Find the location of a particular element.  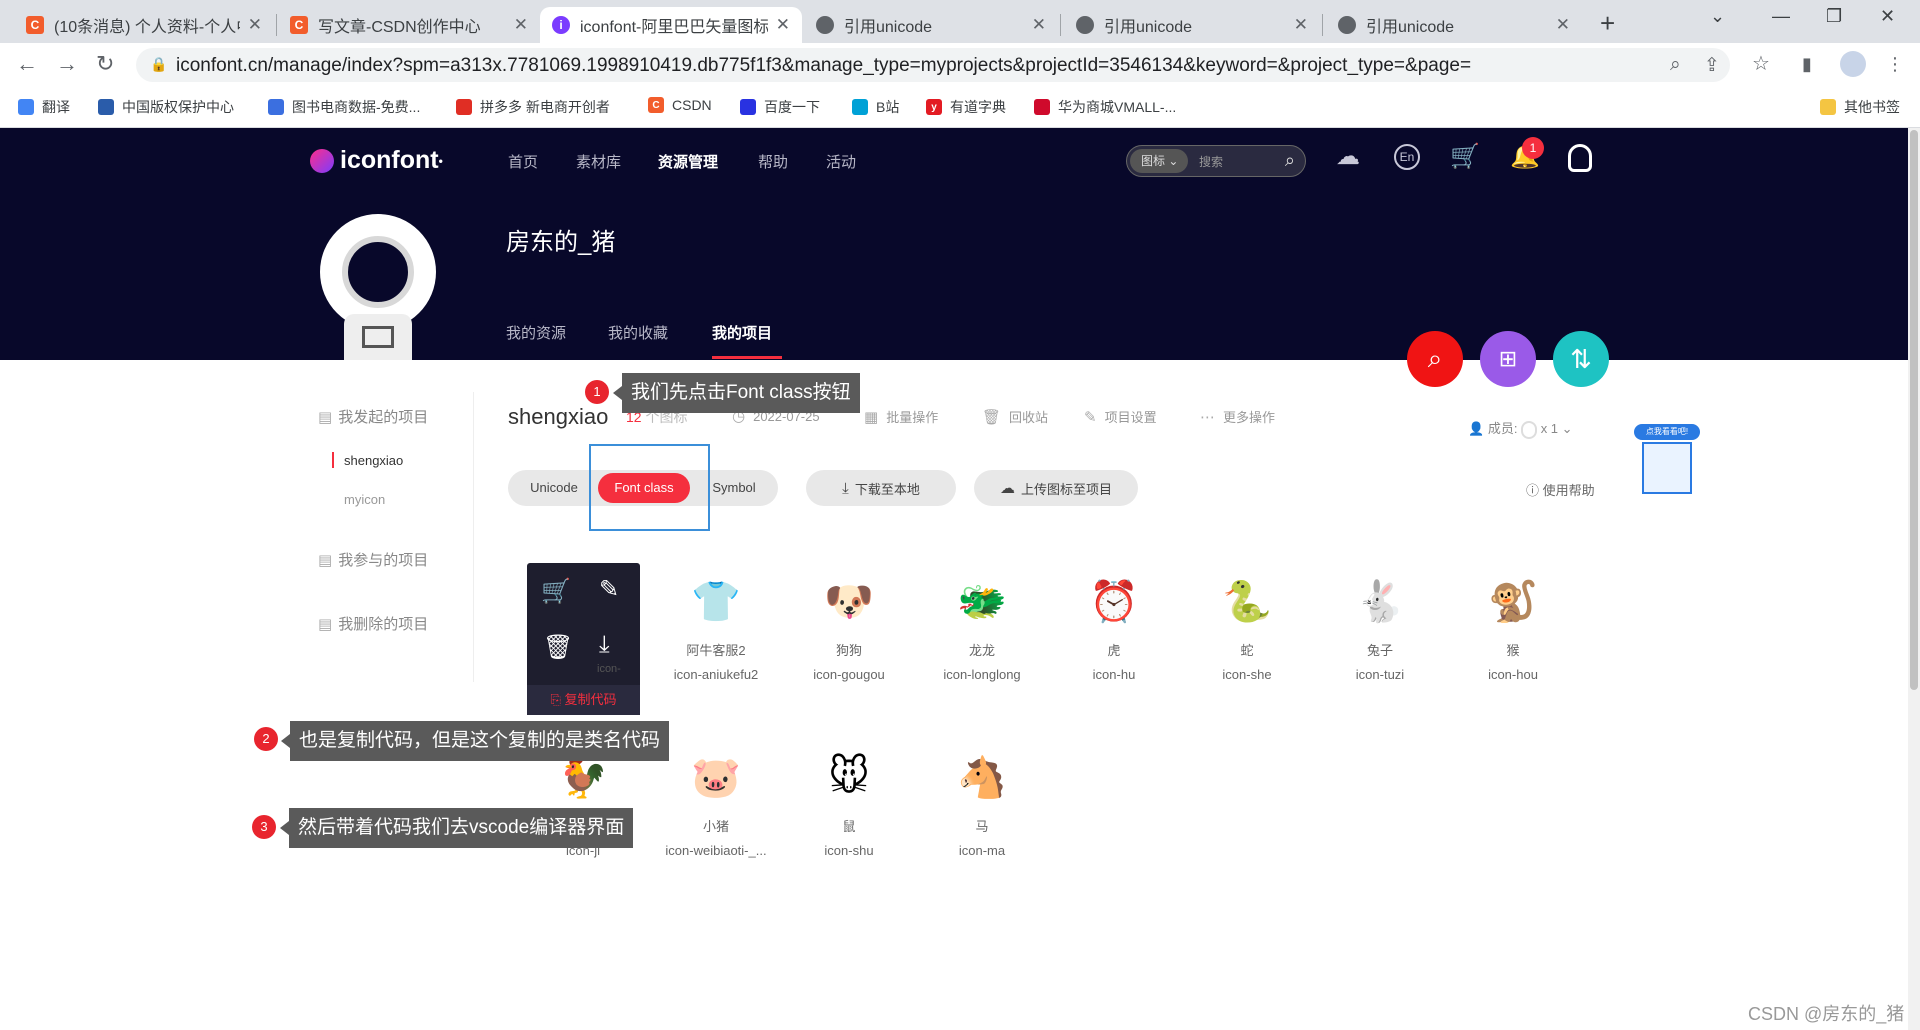

restore-icon: ❐ is located at coordinates (1834, 16).